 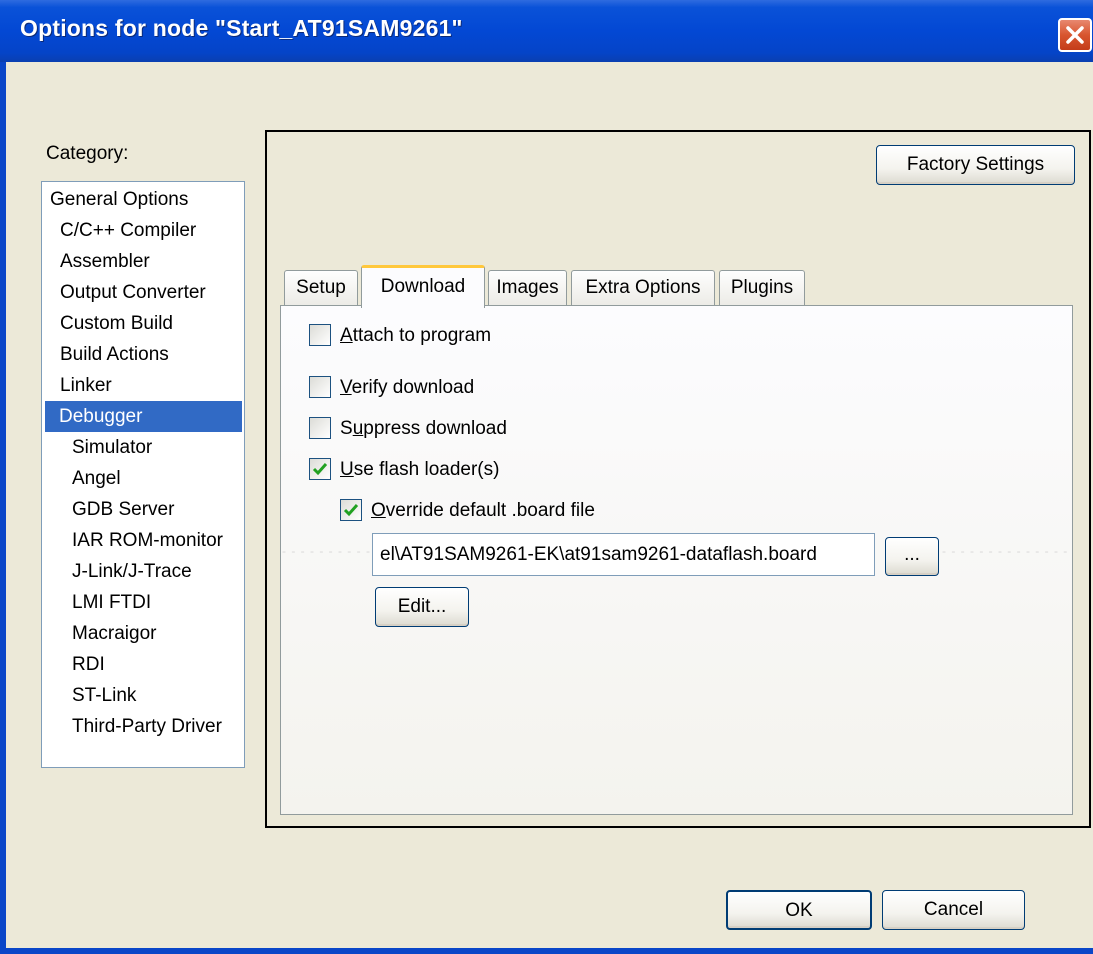 I want to click on category-item-custom-build: Custom Build, so click(x=116, y=323).